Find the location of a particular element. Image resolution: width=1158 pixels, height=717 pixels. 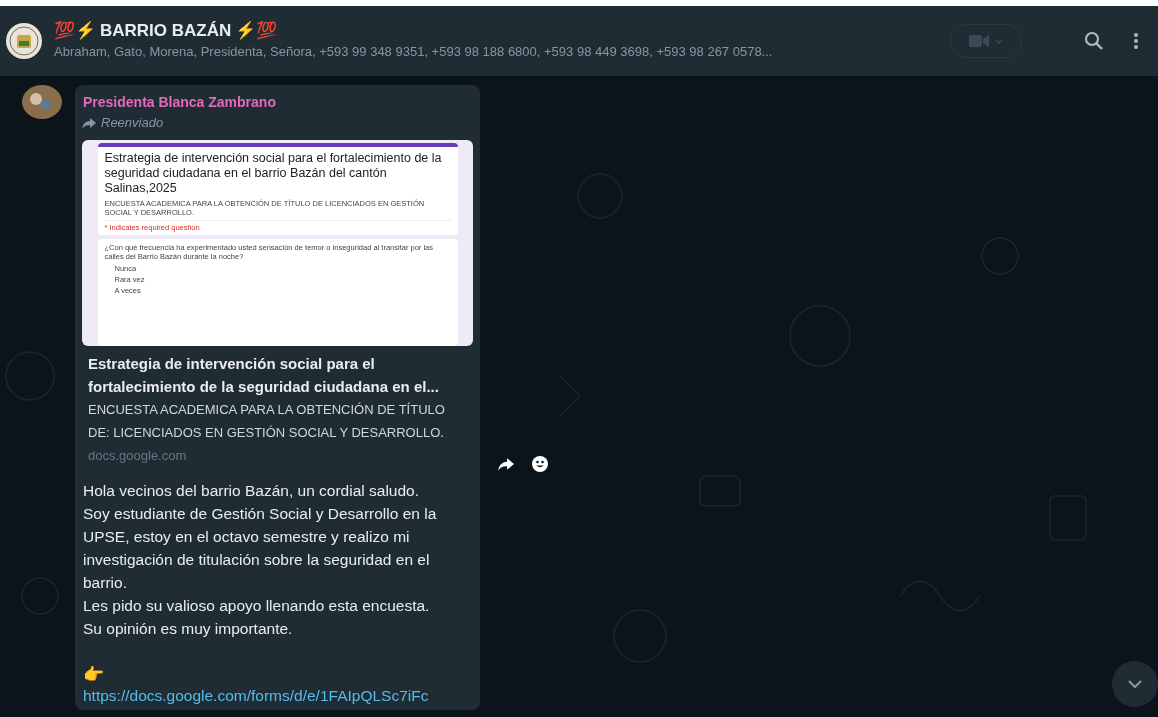

link-preview-image is located at coordinates (277, 243).